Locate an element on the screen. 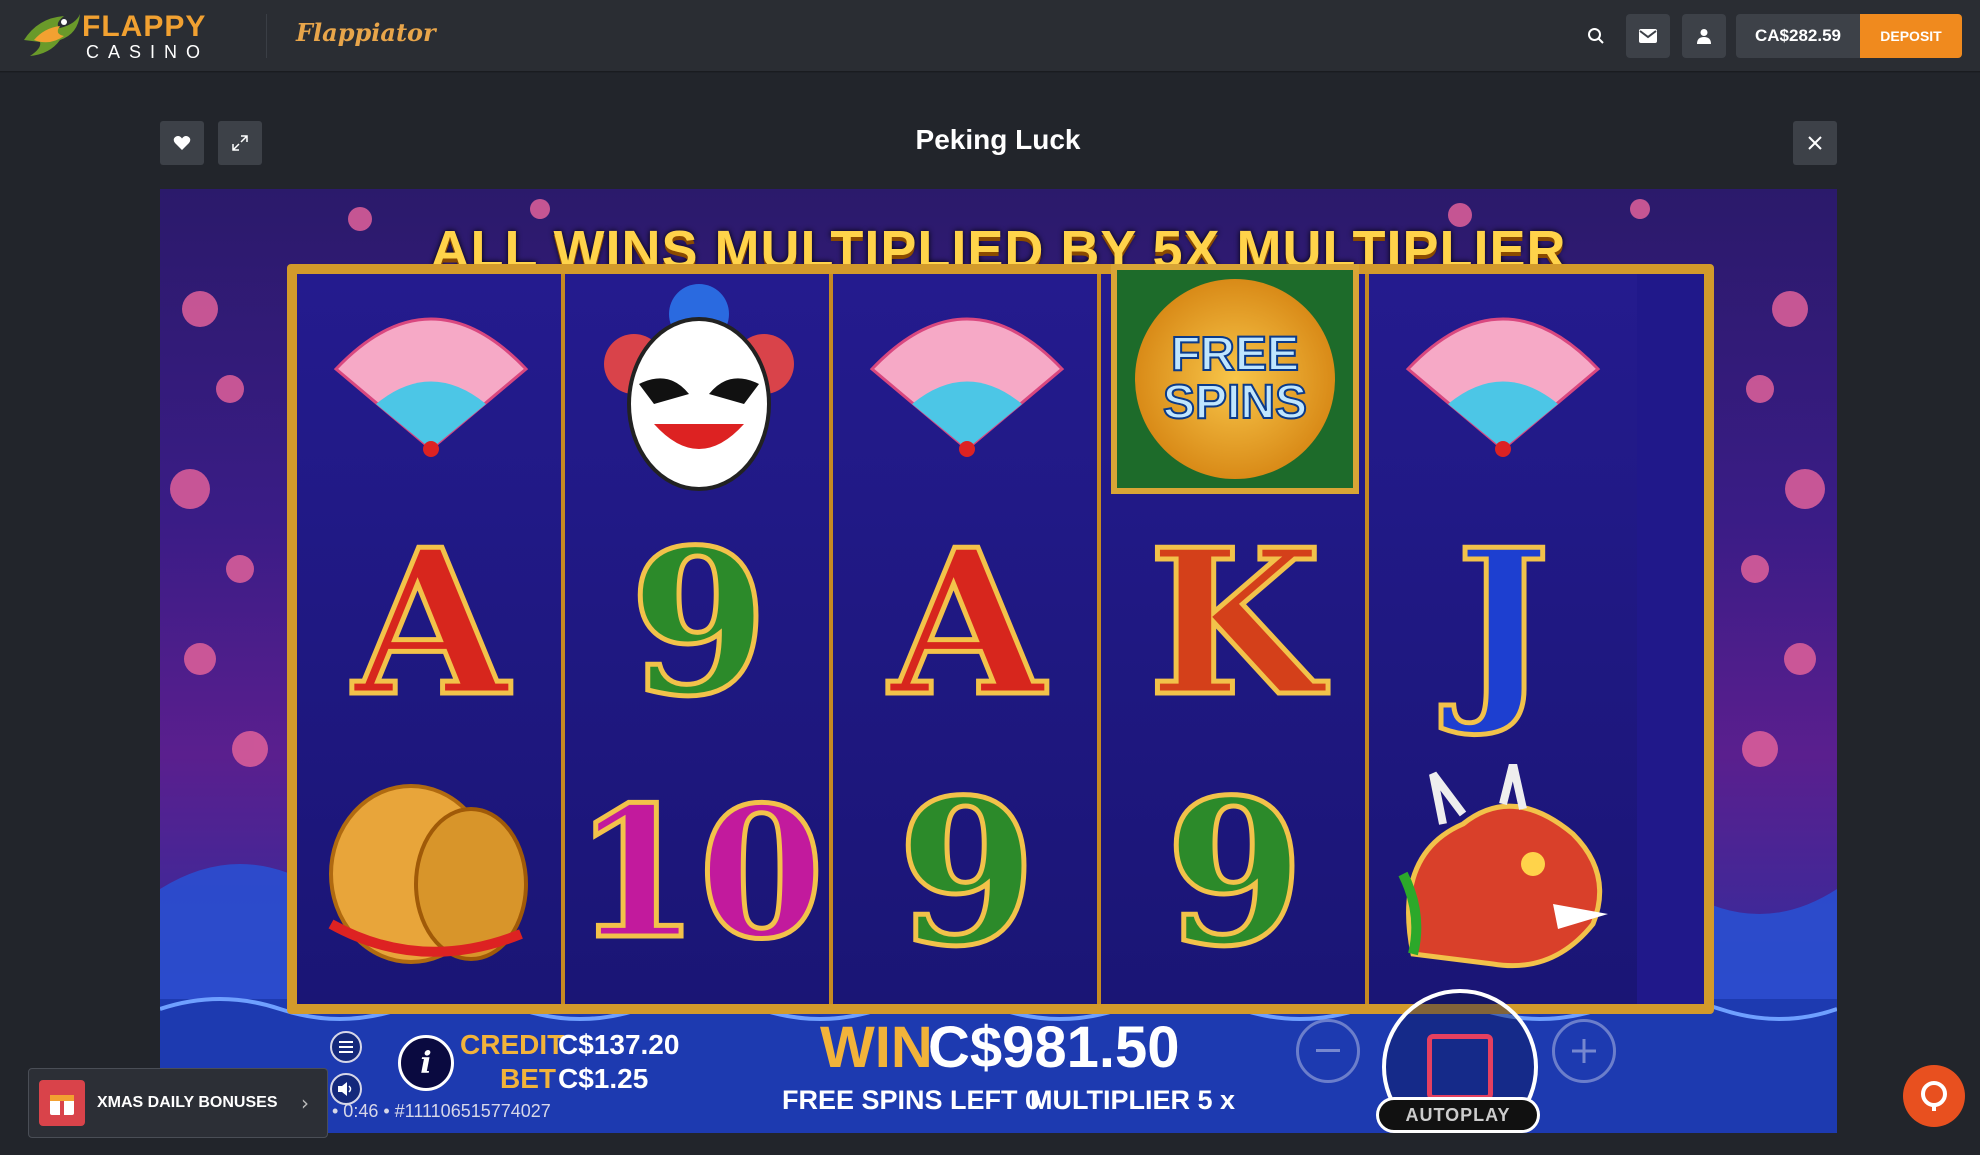 This screenshot has height=1155, width=1980. search-button is located at coordinates (1596, 36).